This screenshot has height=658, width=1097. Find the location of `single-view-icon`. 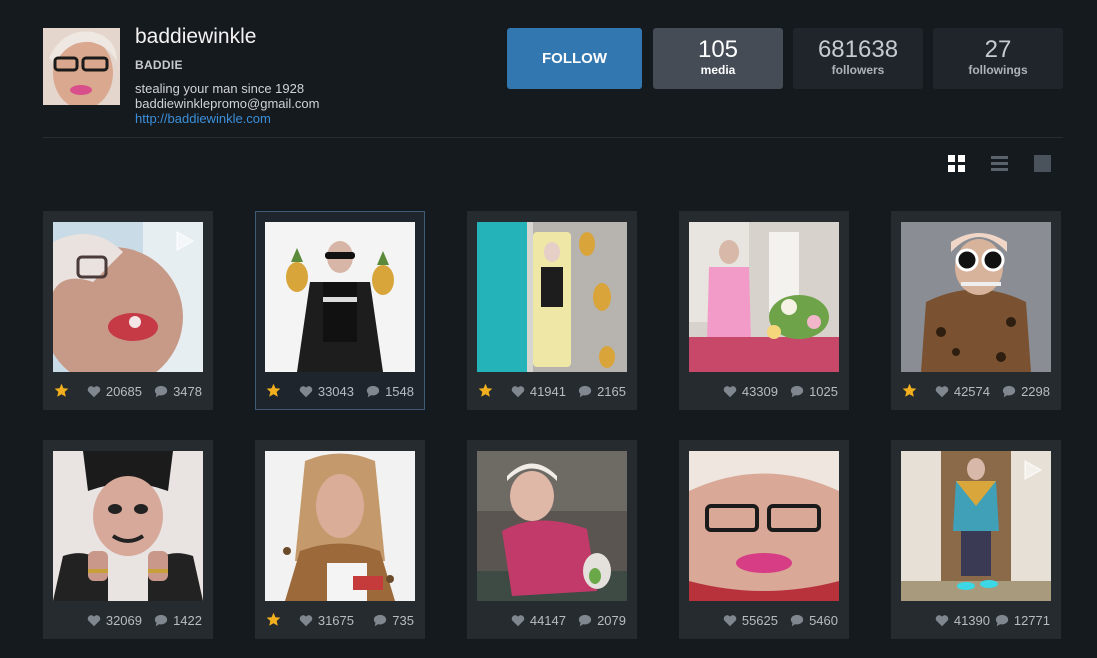

single-view-icon is located at coordinates (1042, 163).